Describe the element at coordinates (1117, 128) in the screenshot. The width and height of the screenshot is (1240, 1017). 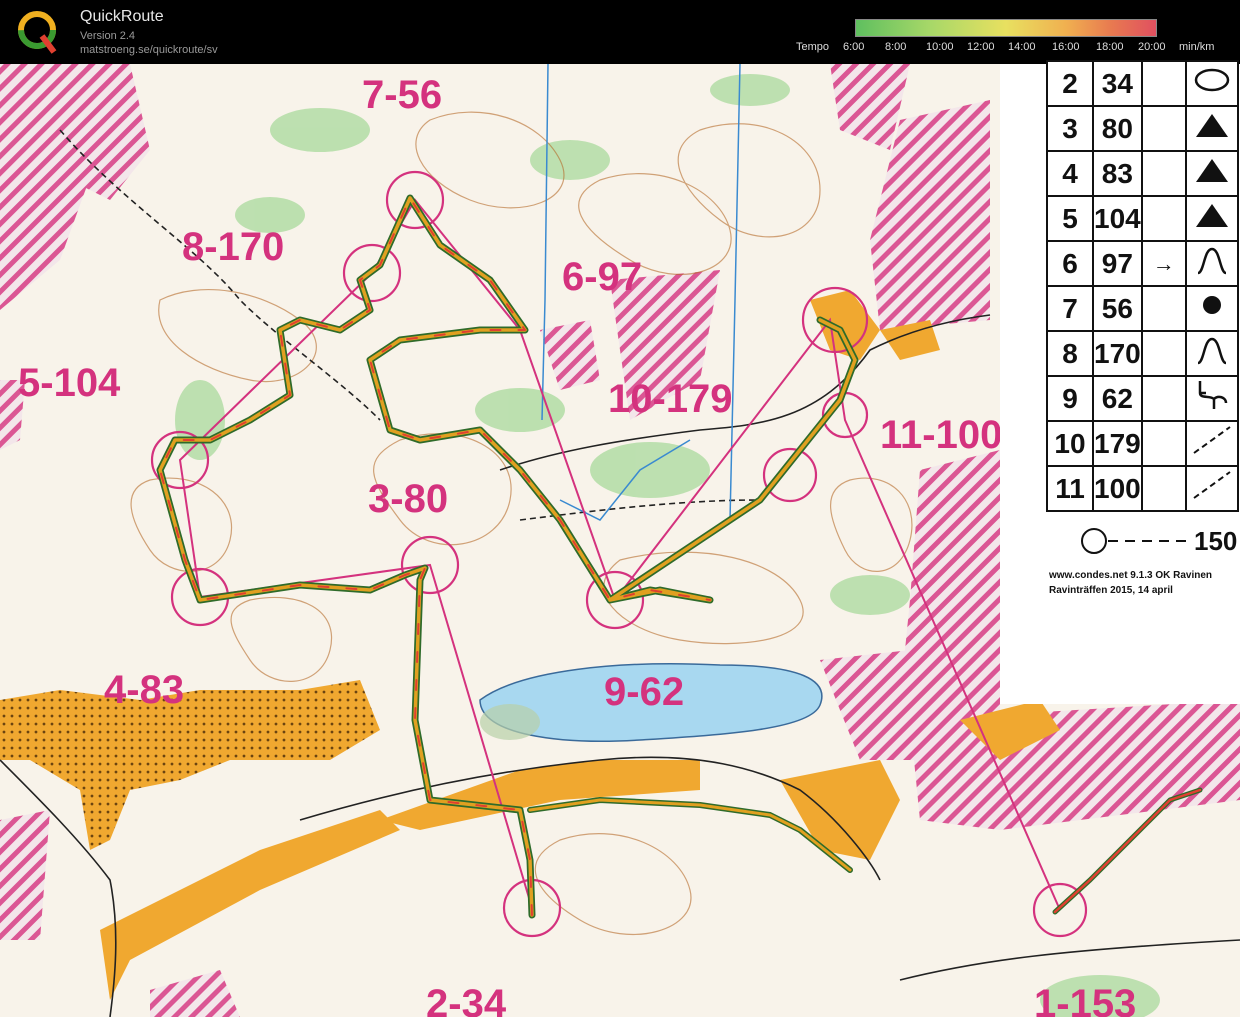
I see `description-code: 80` at that location.